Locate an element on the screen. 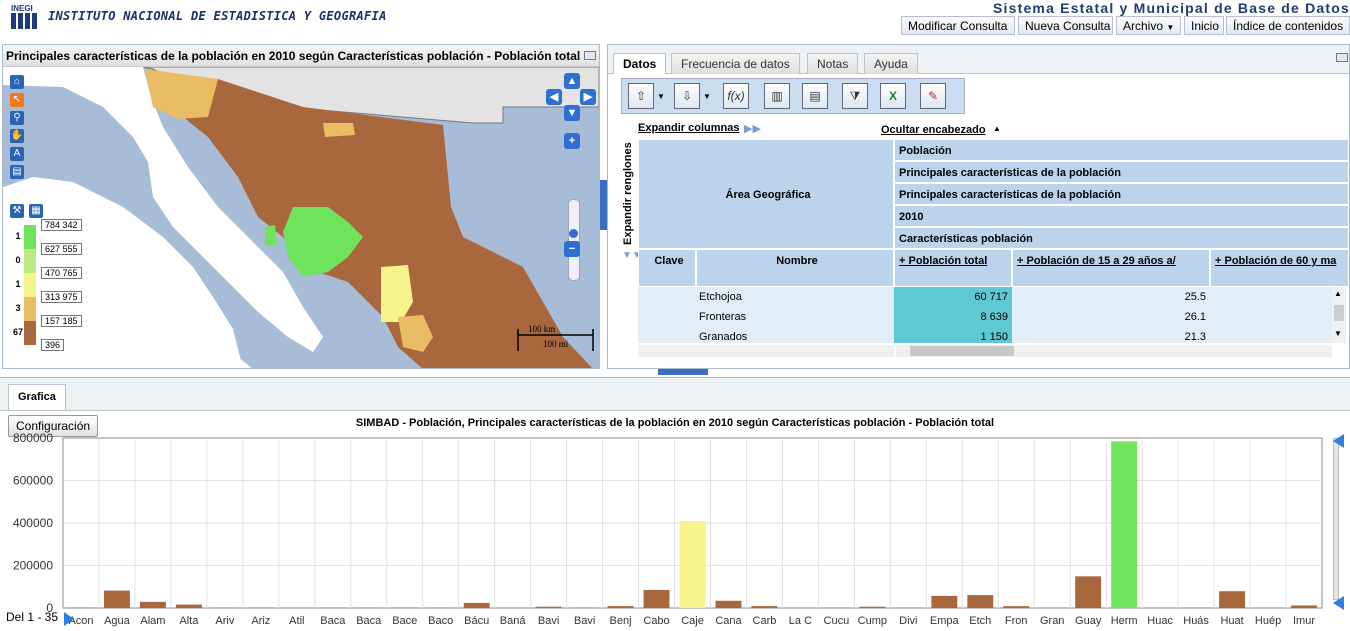  wrench-icon: ⚒ is located at coordinates (17, 211).